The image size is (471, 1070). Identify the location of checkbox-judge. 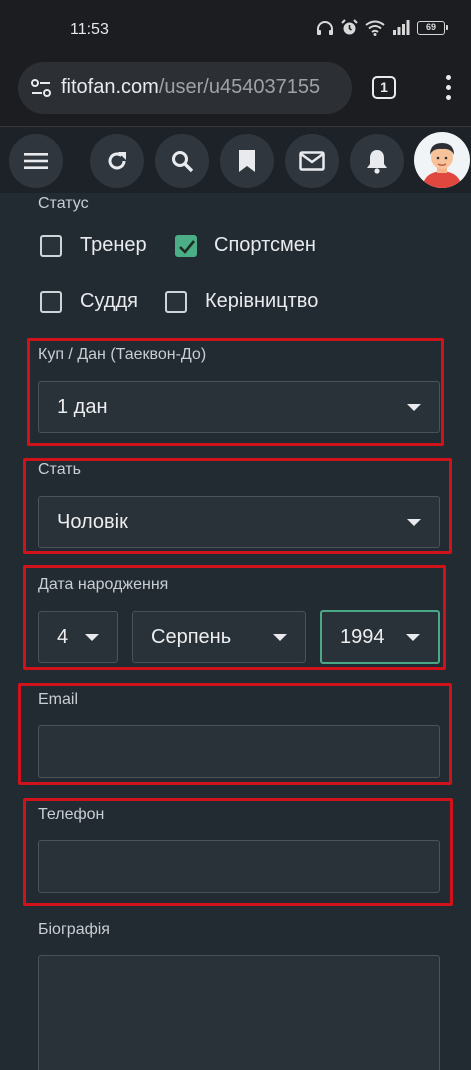
(51, 302).